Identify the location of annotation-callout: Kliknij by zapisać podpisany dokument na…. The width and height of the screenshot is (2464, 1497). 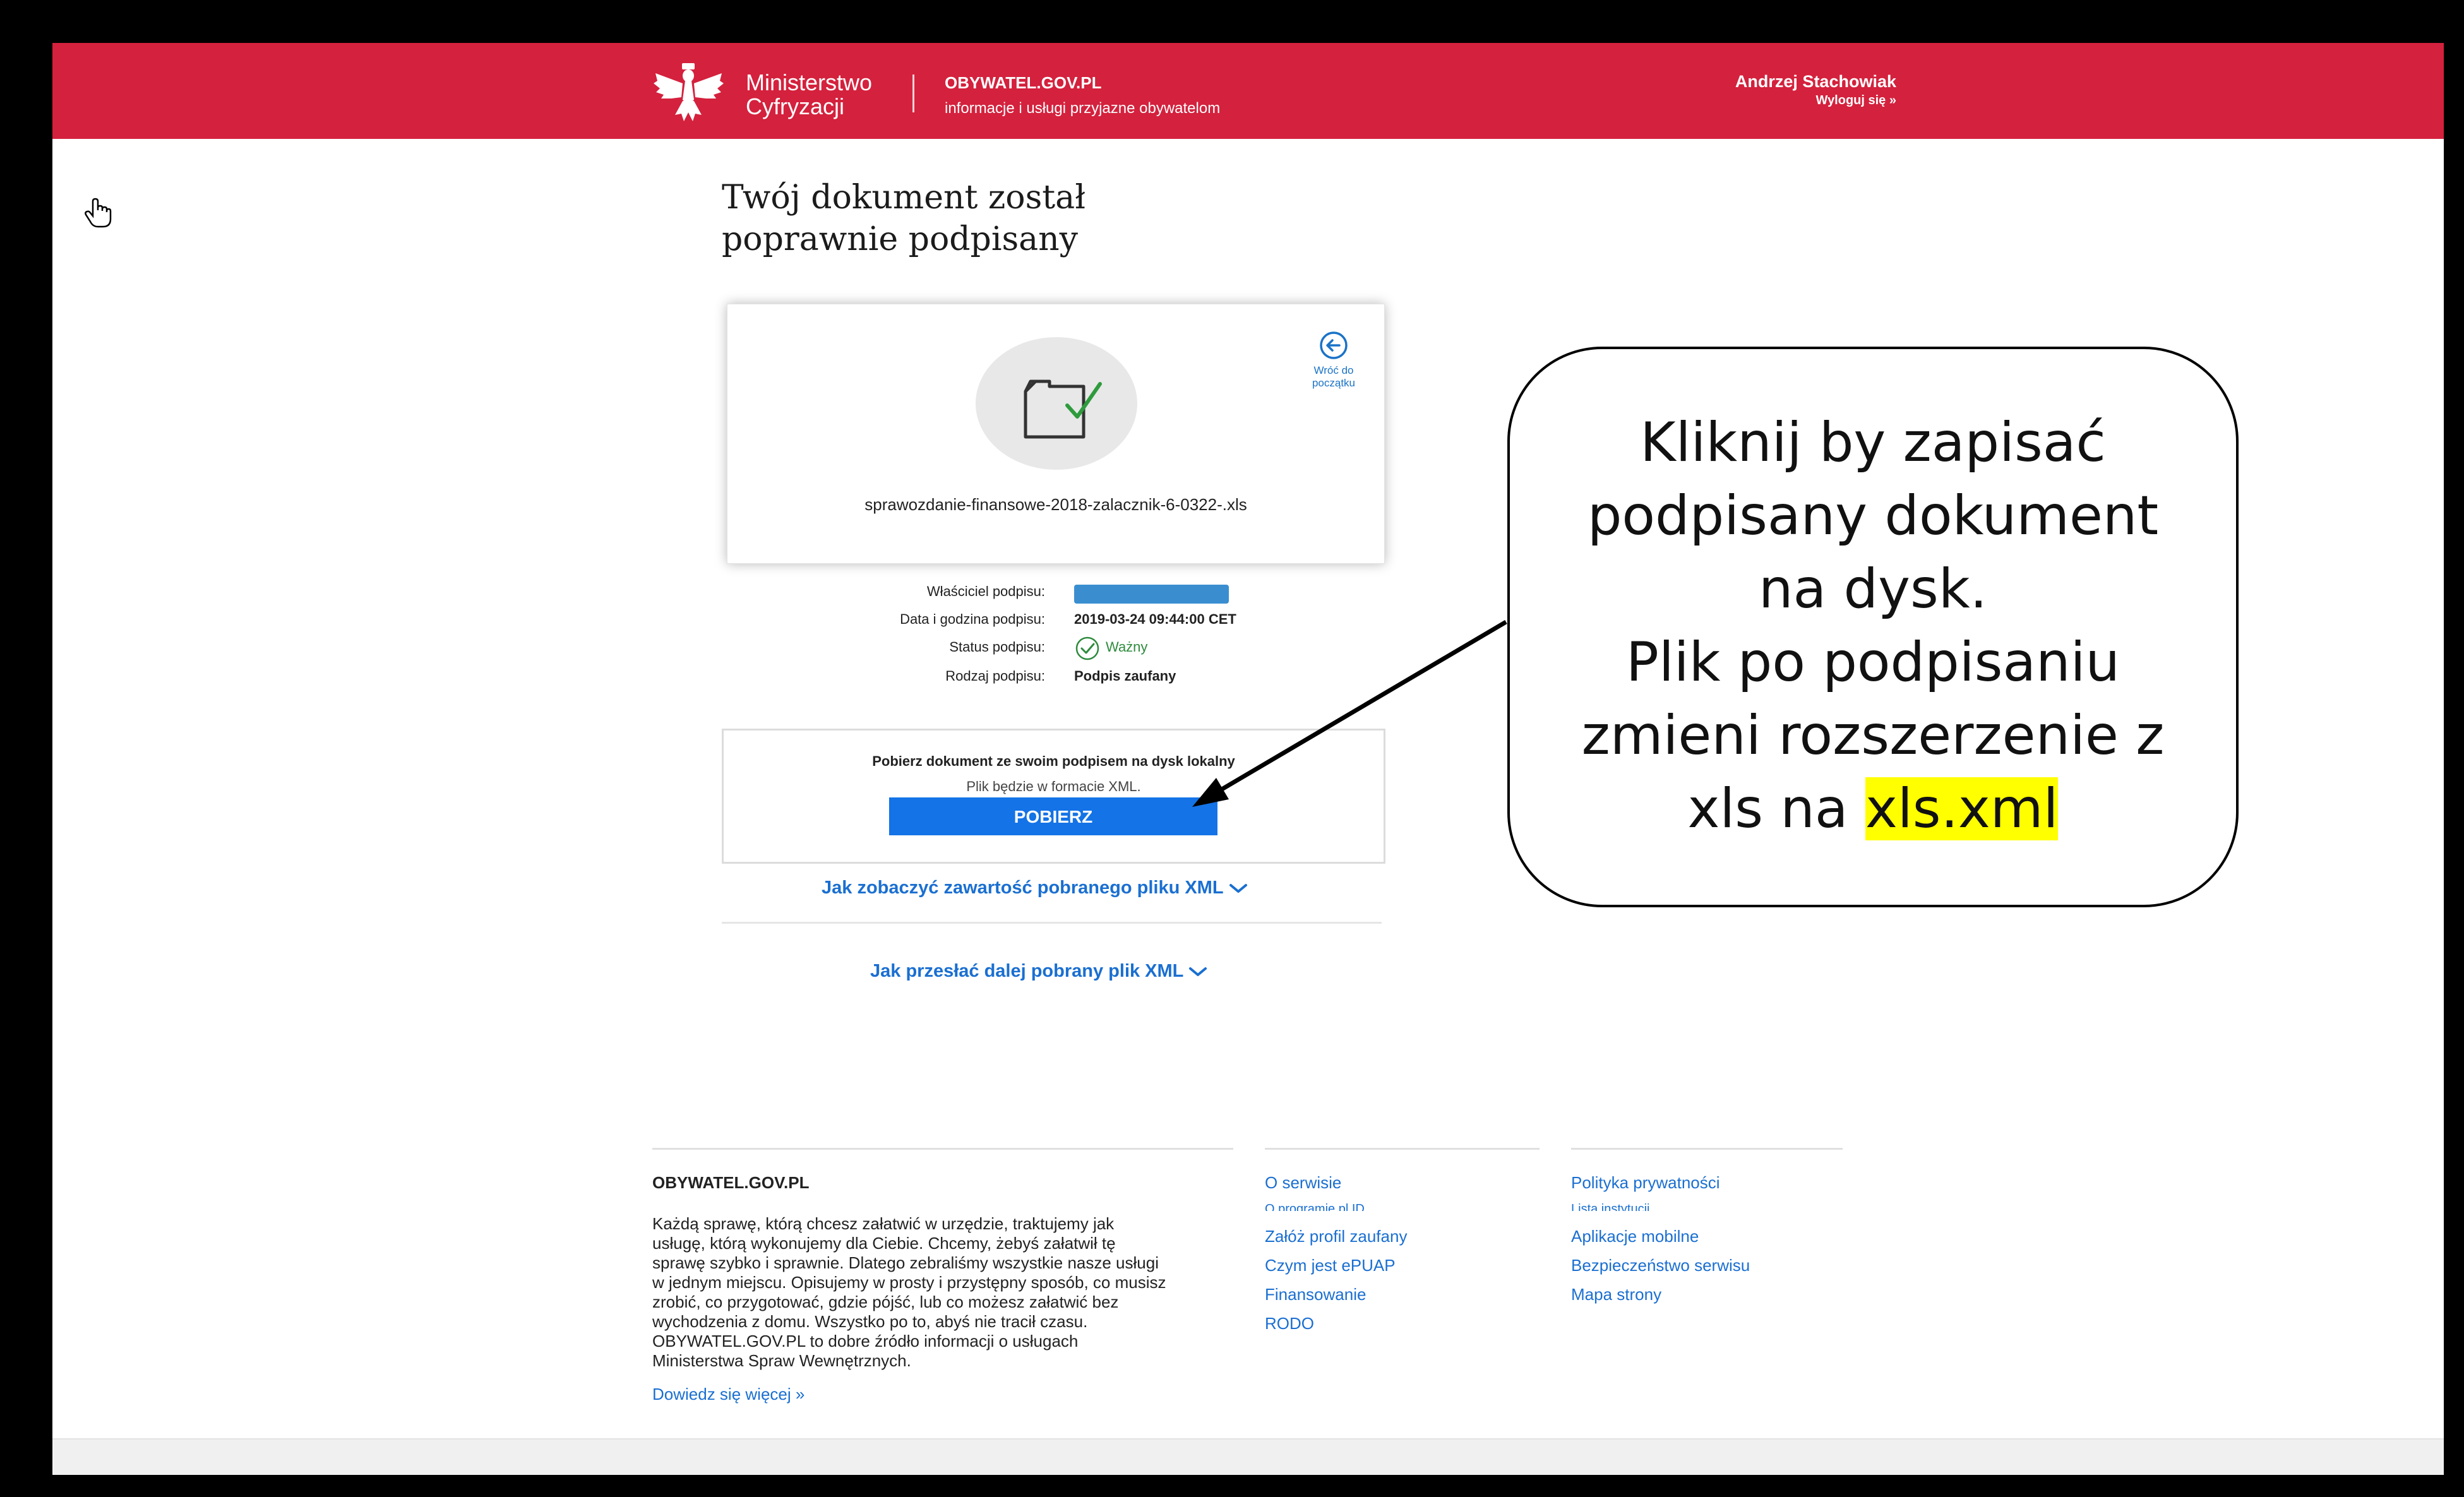
(1873, 627).